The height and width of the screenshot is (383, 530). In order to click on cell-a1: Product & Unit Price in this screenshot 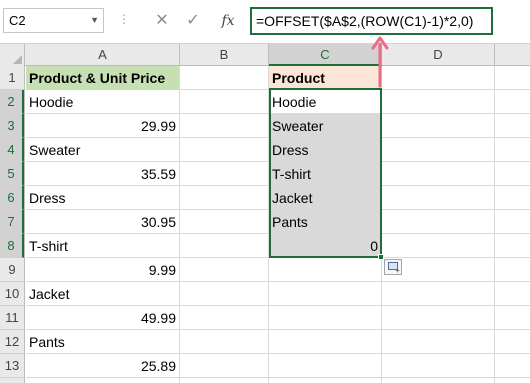, I will do `click(102, 78)`.